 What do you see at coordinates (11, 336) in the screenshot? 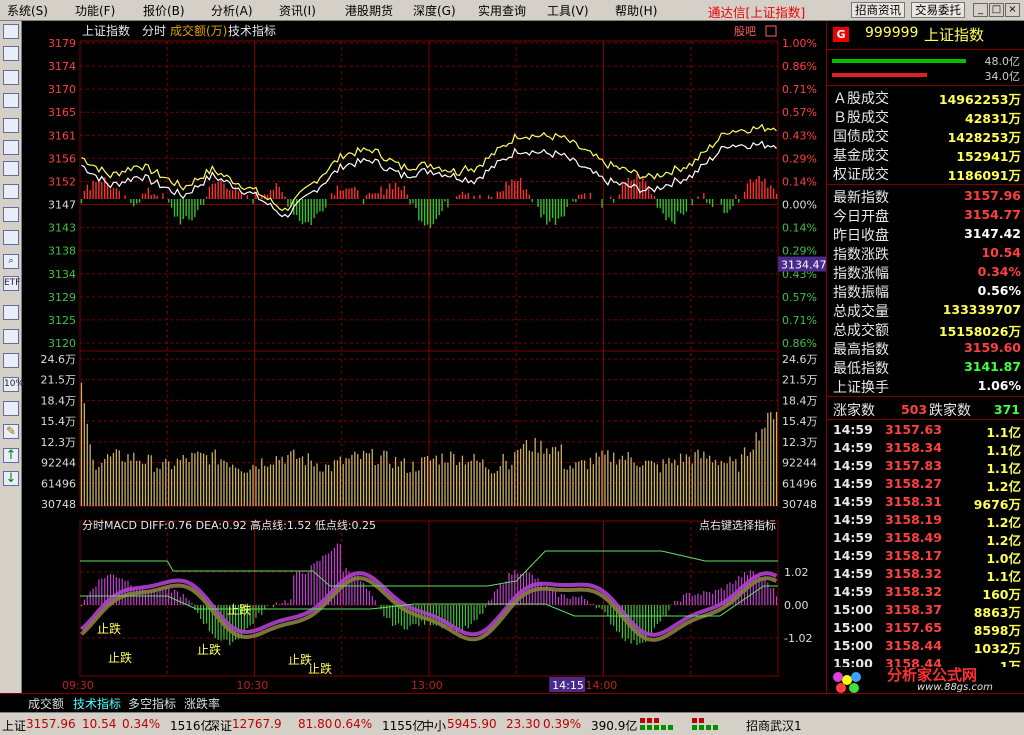
I see `bar-chart-icon` at bounding box center [11, 336].